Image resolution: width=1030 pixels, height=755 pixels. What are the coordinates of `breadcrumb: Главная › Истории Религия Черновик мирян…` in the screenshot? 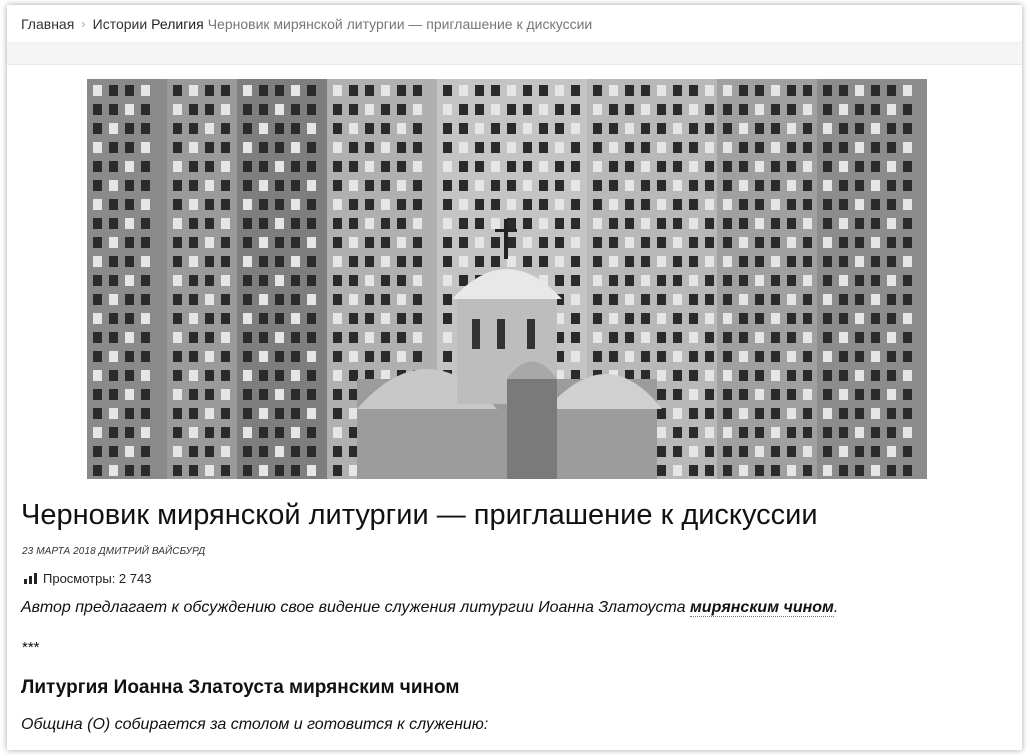 It's located at (514, 24).